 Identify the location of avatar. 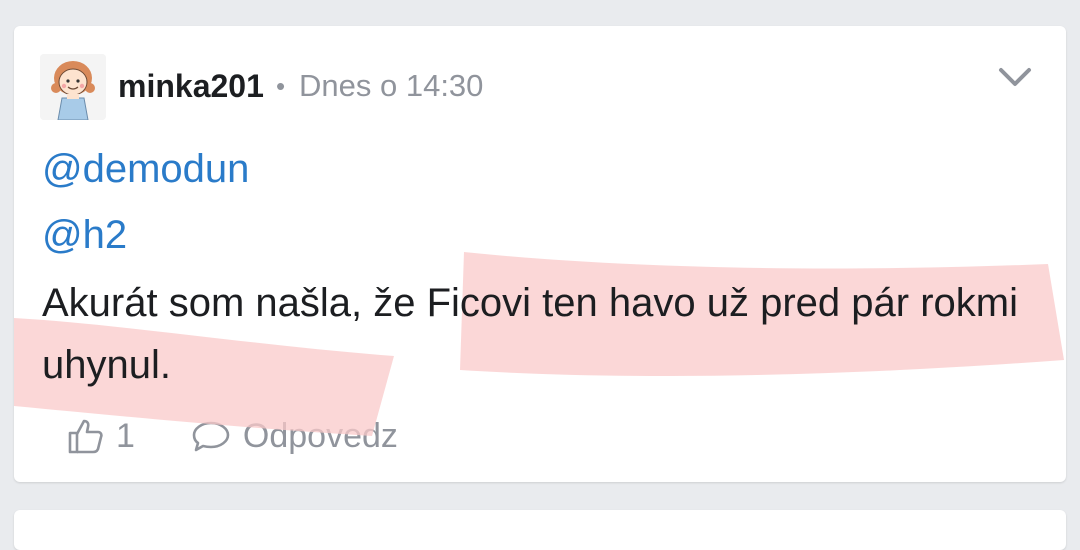
(73, 87).